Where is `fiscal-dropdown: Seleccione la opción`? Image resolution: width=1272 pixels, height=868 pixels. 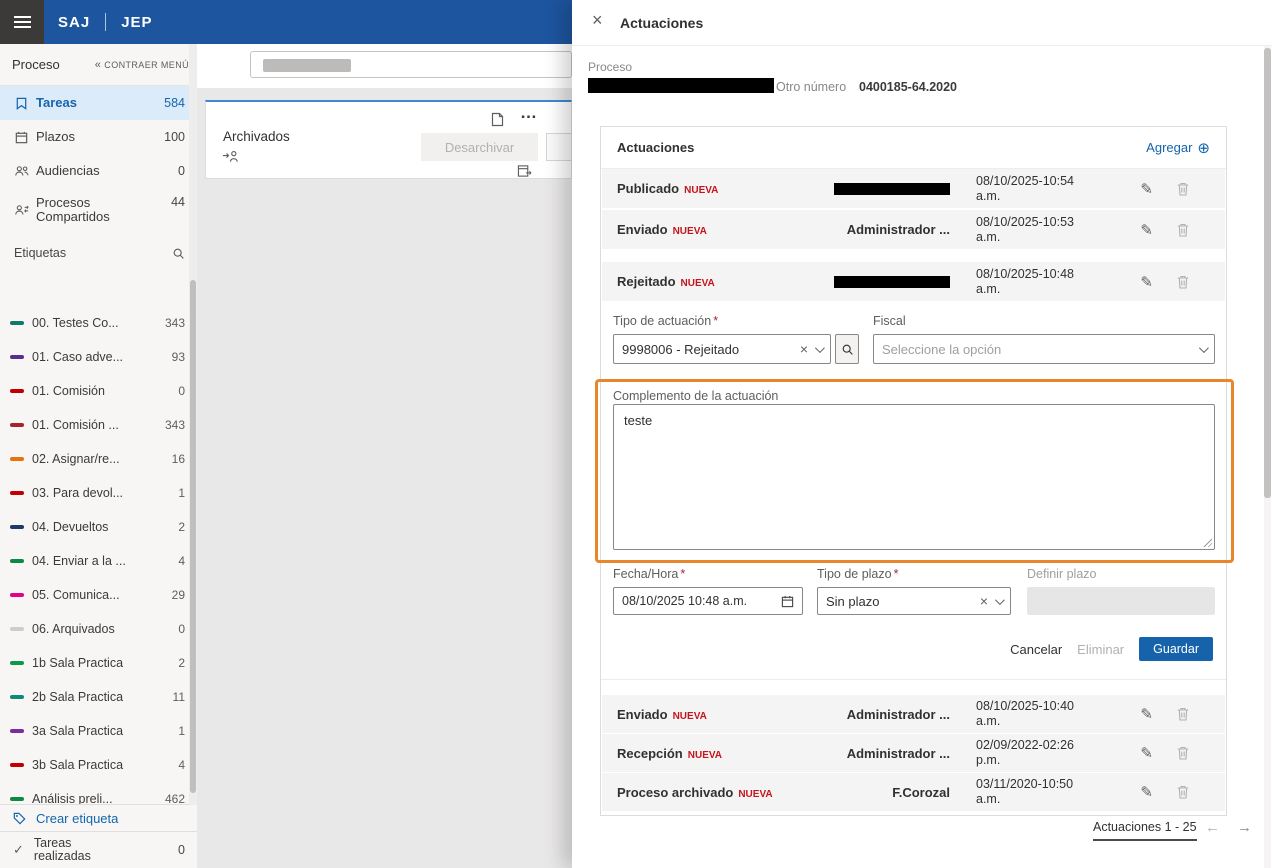
fiscal-dropdown: Seleccione la opción is located at coordinates (1044, 349).